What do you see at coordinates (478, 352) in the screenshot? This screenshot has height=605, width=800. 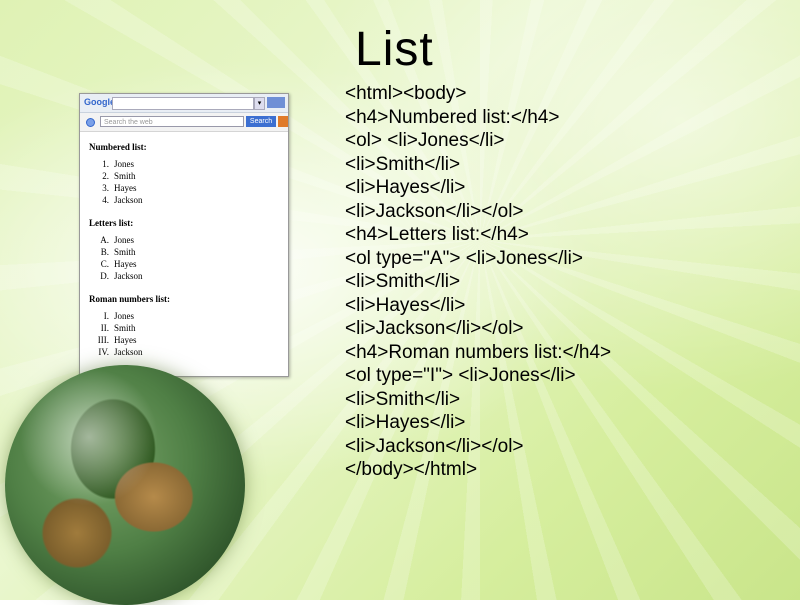 I see `code-line: <h4>Roman numbers list:</h4>` at bounding box center [478, 352].